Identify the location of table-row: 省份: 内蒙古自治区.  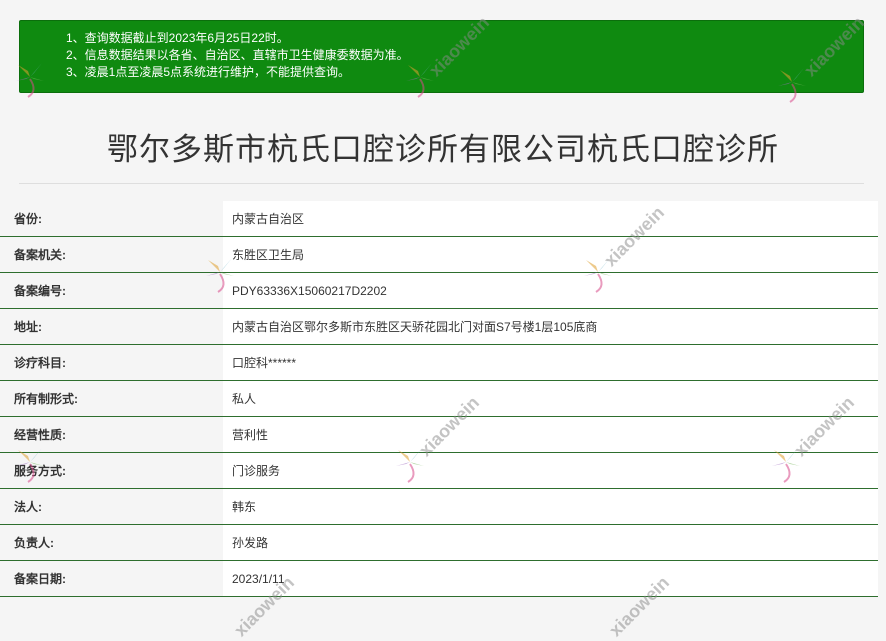
(439, 219).